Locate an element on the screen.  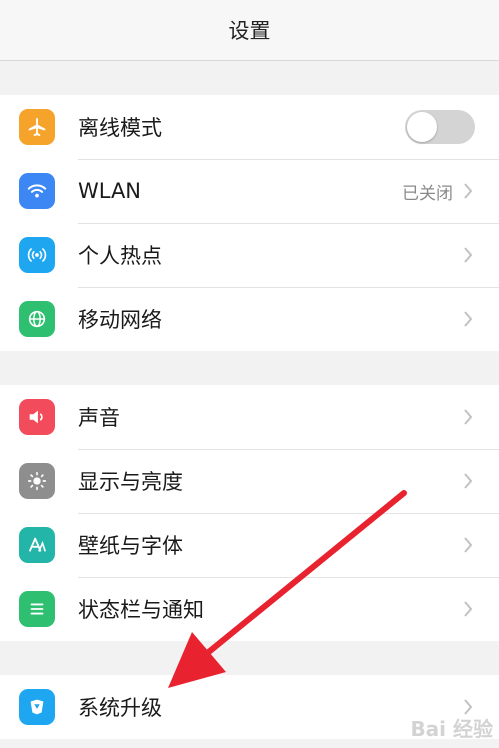
settings-item-label: 系统升级 is located at coordinates (120, 708).